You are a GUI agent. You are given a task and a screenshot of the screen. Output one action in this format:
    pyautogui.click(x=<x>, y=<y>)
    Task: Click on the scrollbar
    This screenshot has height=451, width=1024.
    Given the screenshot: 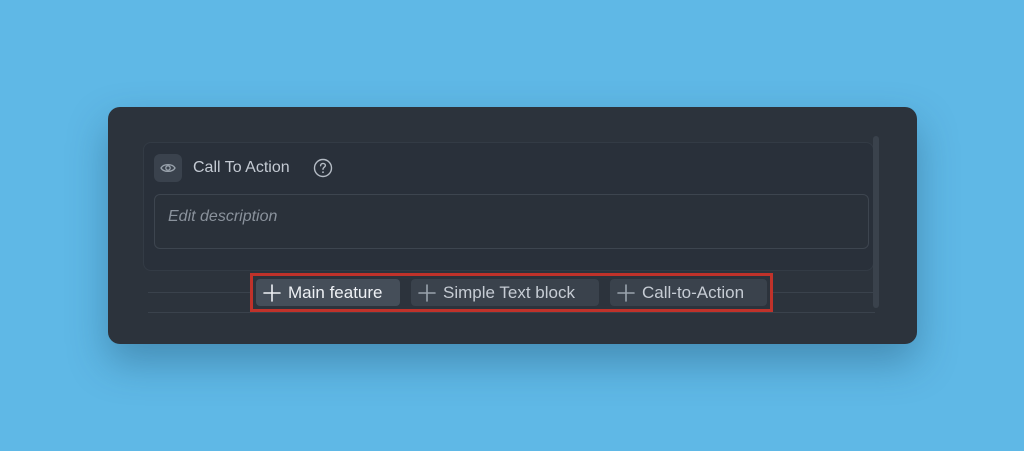 What is the action you would take?
    pyautogui.click(x=876, y=222)
    